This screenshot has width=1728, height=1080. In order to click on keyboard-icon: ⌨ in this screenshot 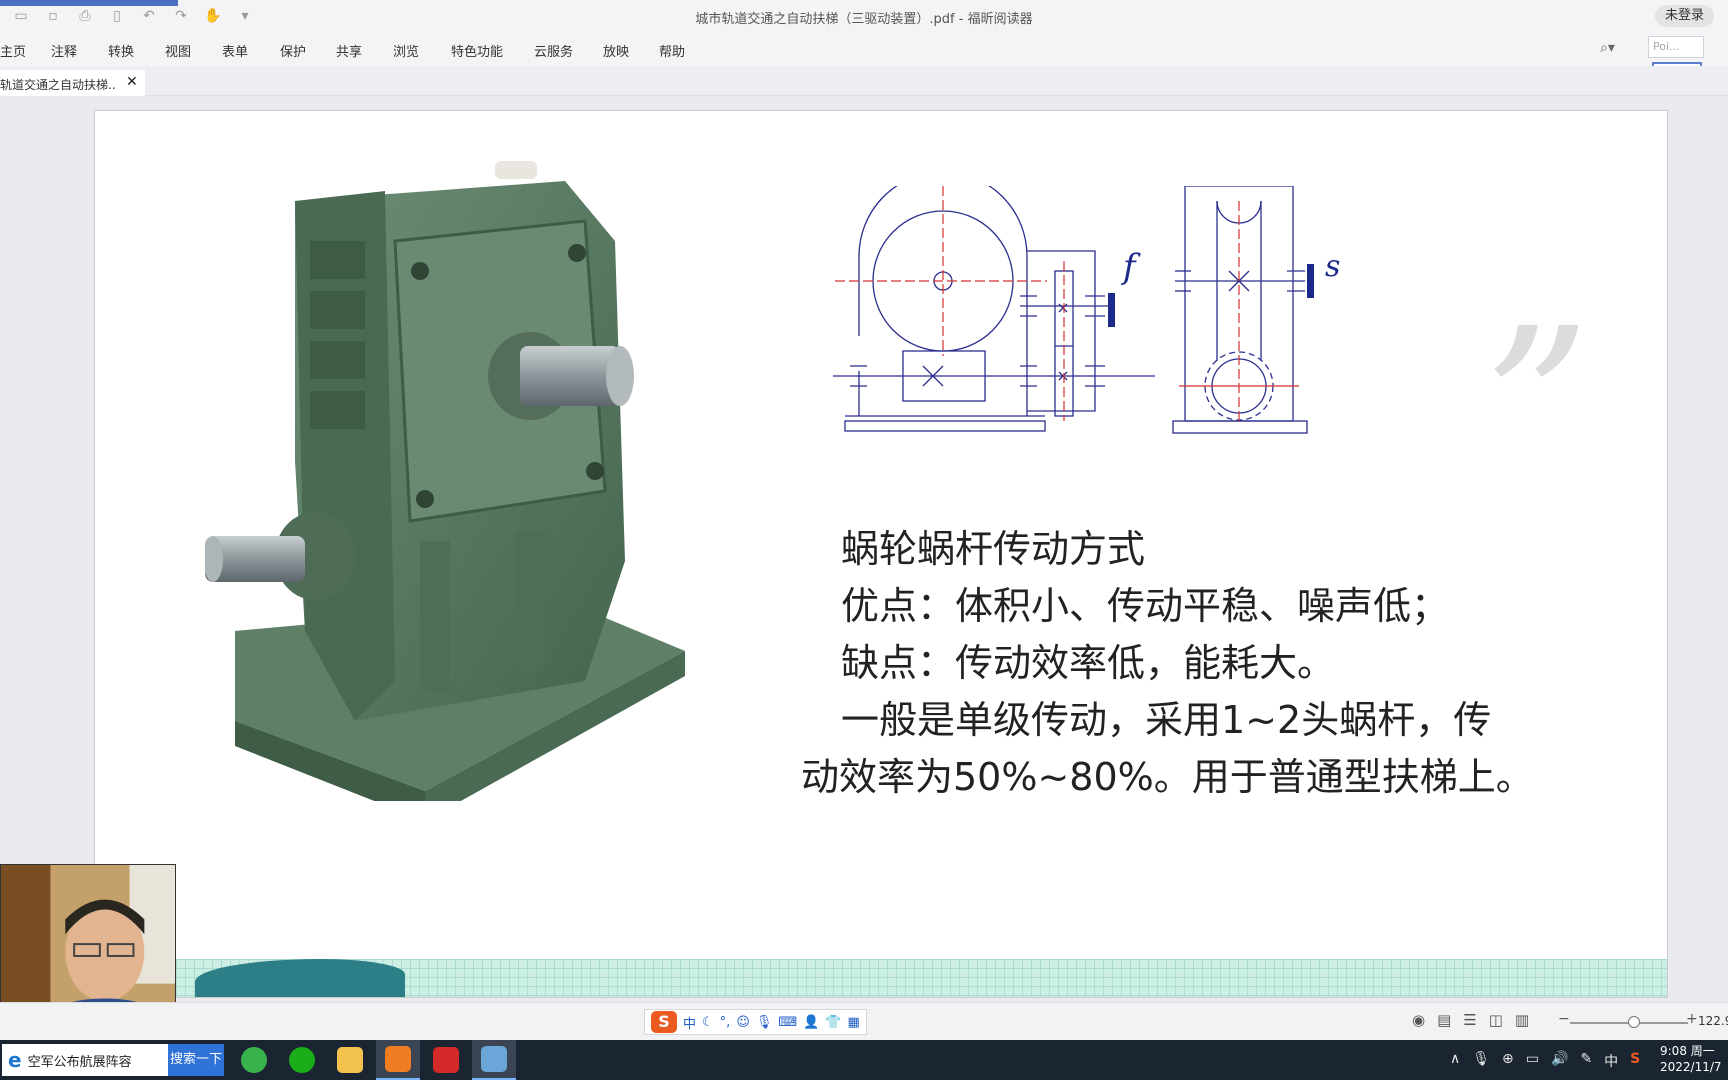, I will do `click(787, 1022)`.